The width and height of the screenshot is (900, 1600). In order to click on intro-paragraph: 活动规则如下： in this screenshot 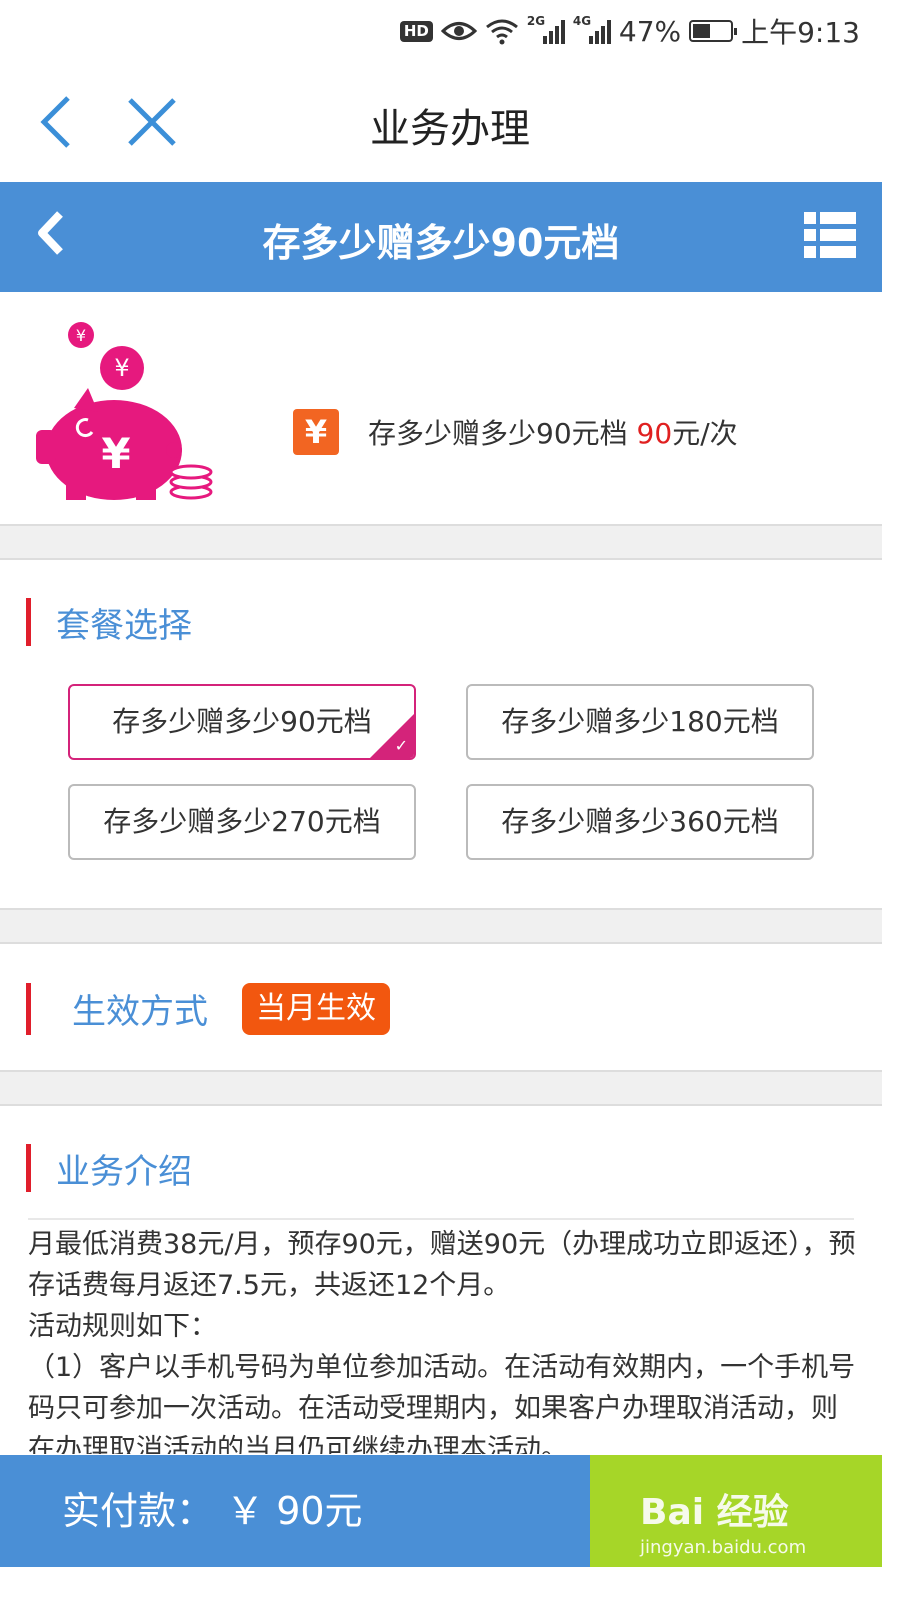, I will do `click(122, 1326)`.